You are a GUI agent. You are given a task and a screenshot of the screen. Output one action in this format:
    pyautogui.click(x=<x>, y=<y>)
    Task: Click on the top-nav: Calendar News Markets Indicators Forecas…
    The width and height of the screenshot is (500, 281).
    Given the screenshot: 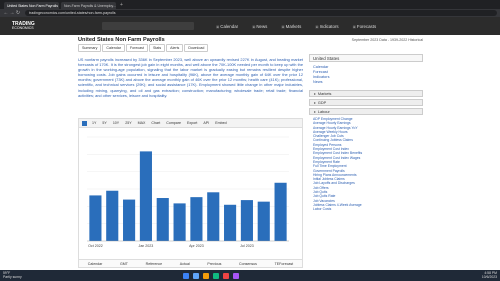 What is the action you would take?
    pyautogui.click(x=303, y=26)
    